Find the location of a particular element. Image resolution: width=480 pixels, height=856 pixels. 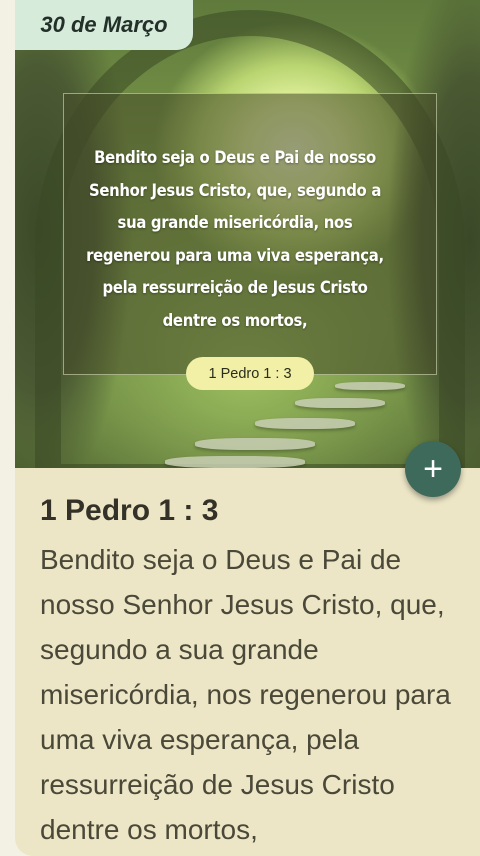

add-button: + is located at coordinates (433, 469).